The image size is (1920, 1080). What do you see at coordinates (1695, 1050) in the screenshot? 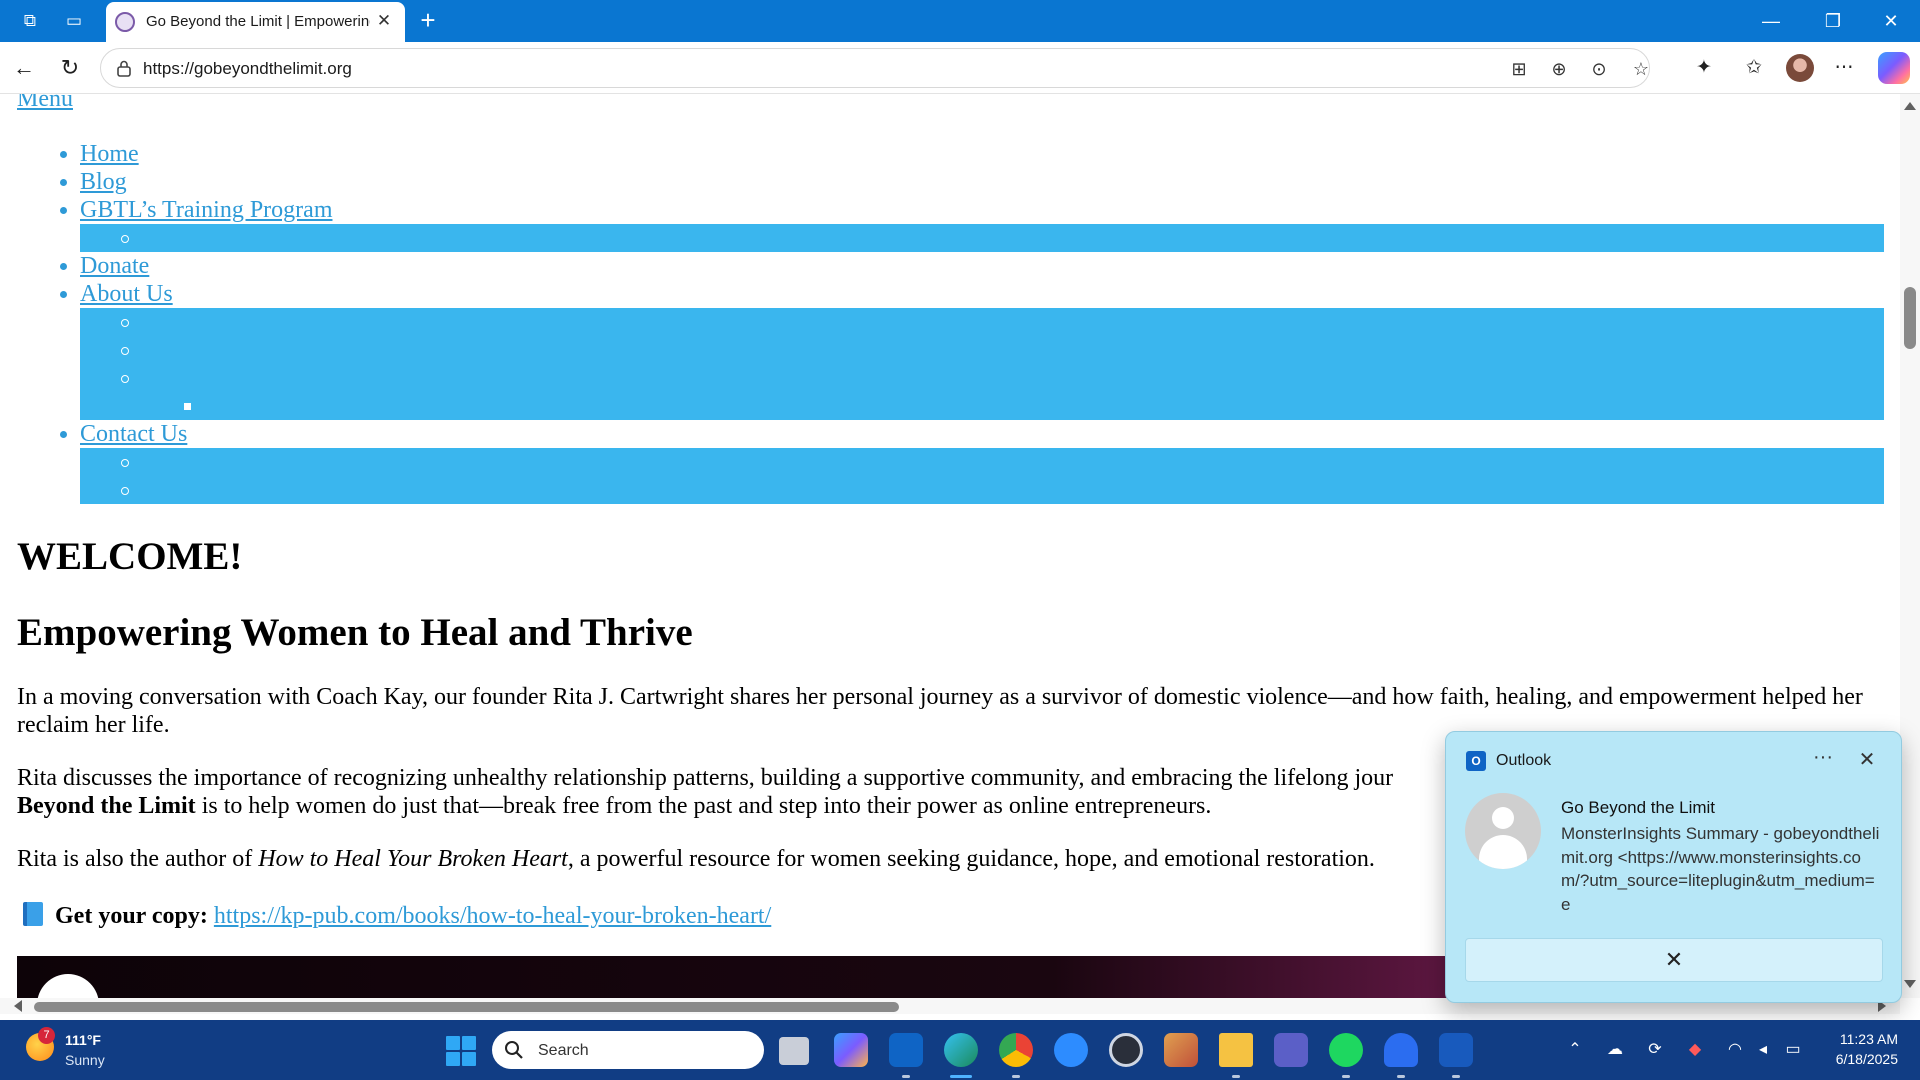
I see `dropbox-icon: ◆` at bounding box center [1695, 1050].